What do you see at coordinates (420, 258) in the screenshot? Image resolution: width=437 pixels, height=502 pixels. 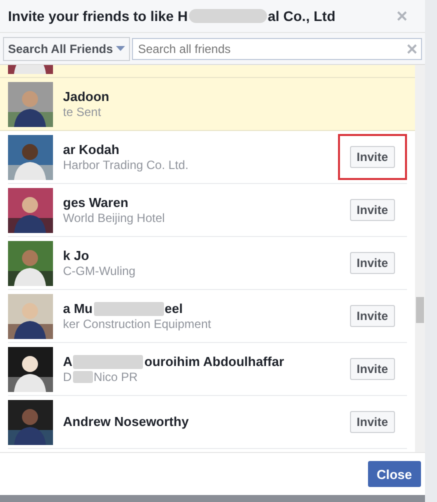 I see `scrollbar` at bounding box center [420, 258].